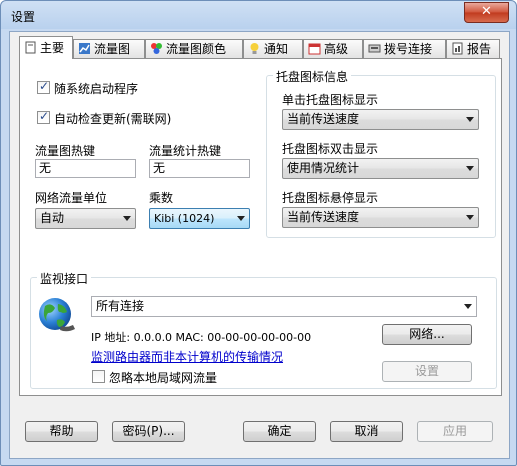 The height and width of the screenshot is (466, 517). I want to click on tray-dblclick-select: 使用情况统计, so click(380, 168).